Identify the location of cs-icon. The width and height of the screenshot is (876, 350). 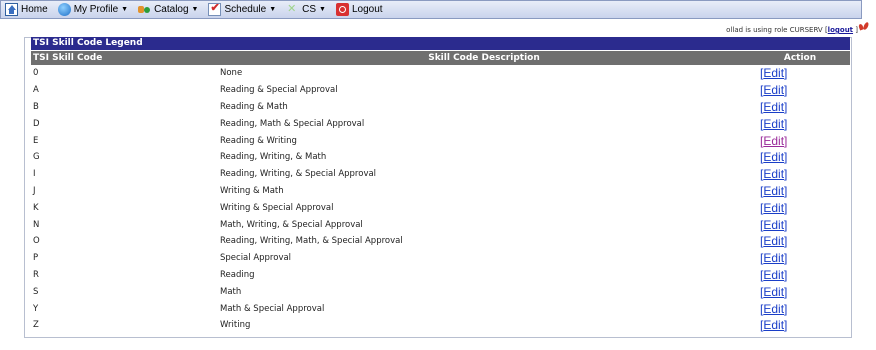
(292, 9).